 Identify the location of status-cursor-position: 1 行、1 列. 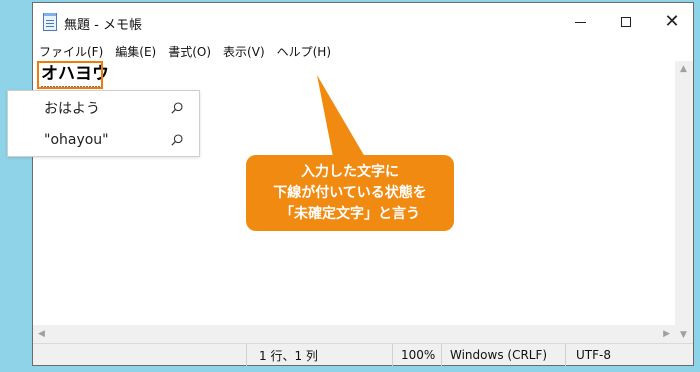
(319, 355).